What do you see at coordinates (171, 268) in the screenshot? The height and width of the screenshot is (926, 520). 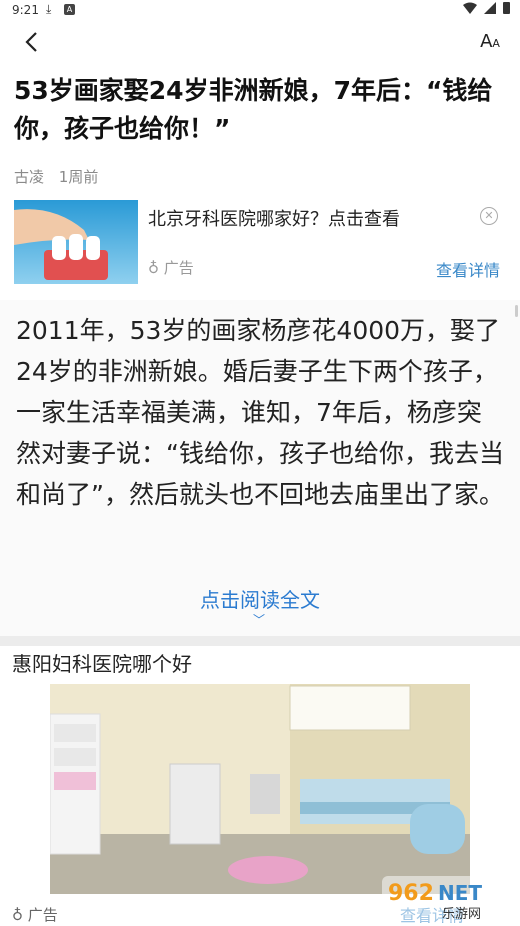 I see `ad-label: ♁ 广告` at bounding box center [171, 268].